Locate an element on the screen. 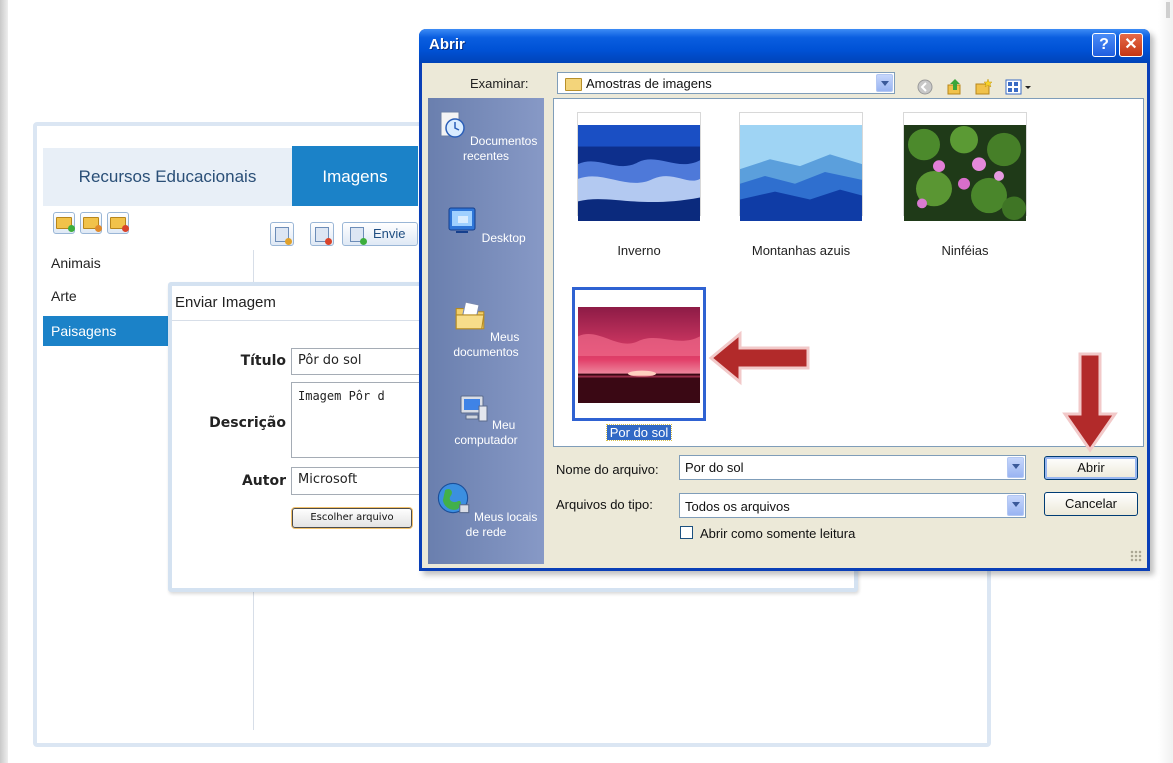 This screenshot has height=763, width=1173. file-type-combo: Todos os arquivos is located at coordinates (852, 505).